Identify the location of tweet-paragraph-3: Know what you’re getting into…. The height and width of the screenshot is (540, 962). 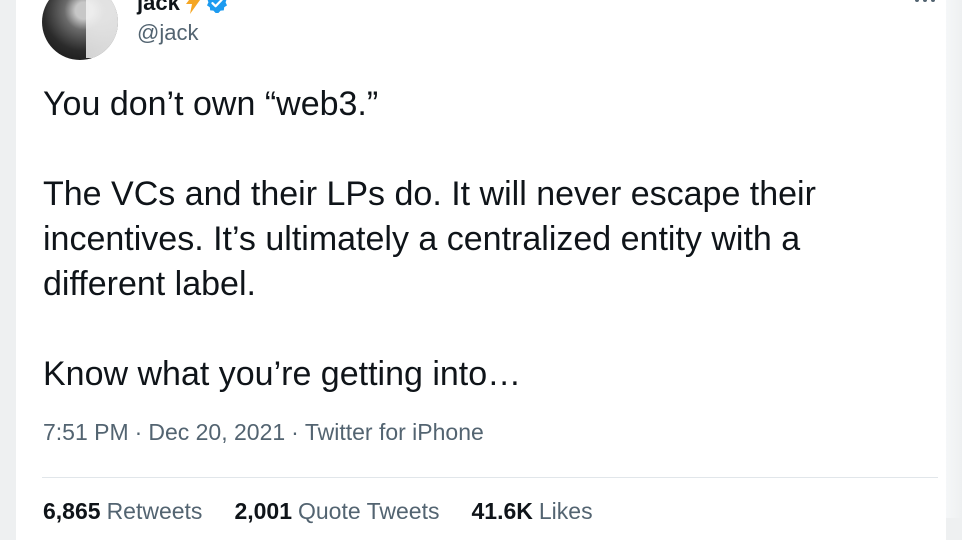
(282, 374).